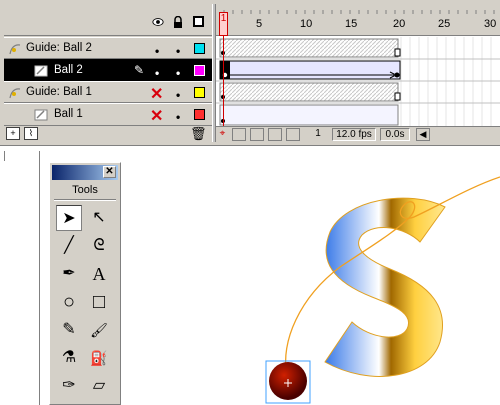 The image size is (500, 405). I want to click on tick-label: 30, so click(490, 24).